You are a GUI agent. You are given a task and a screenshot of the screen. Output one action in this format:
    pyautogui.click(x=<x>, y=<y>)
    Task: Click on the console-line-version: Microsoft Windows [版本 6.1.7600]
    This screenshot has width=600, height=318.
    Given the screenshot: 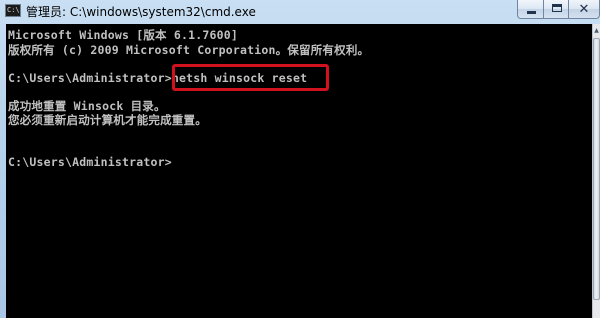 What is the action you would take?
    pyautogui.click(x=123, y=35)
    